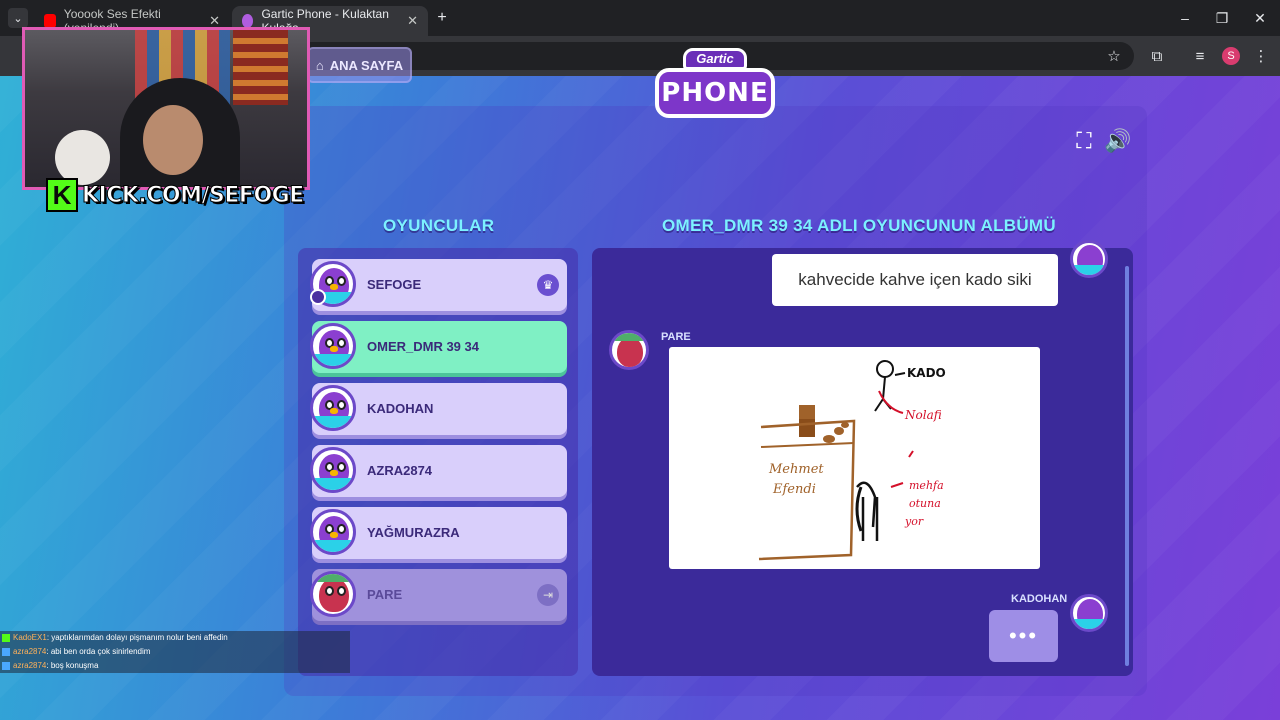 The width and height of the screenshot is (1280, 720). What do you see at coordinates (30, 637) in the screenshot?
I see `chat-user: KadoEX1` at bounding box center [30, 637].